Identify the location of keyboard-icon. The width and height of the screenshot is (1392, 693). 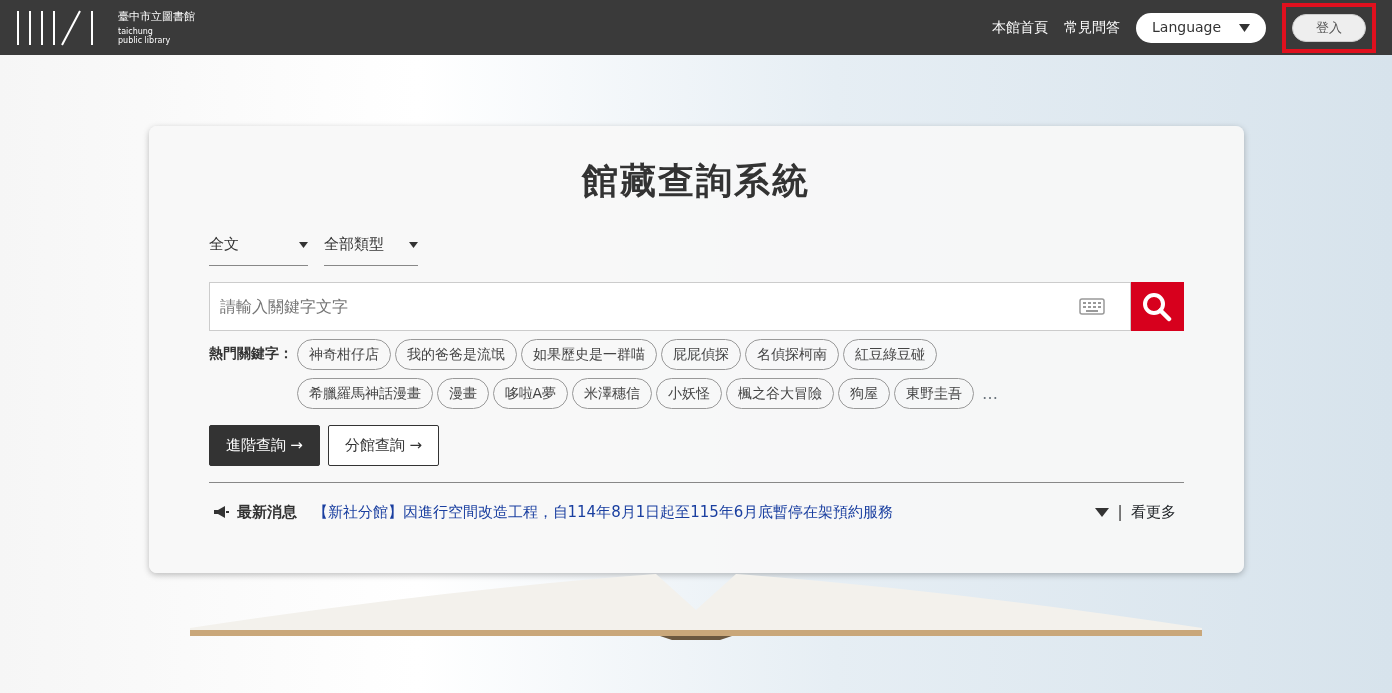
(1091, 306).